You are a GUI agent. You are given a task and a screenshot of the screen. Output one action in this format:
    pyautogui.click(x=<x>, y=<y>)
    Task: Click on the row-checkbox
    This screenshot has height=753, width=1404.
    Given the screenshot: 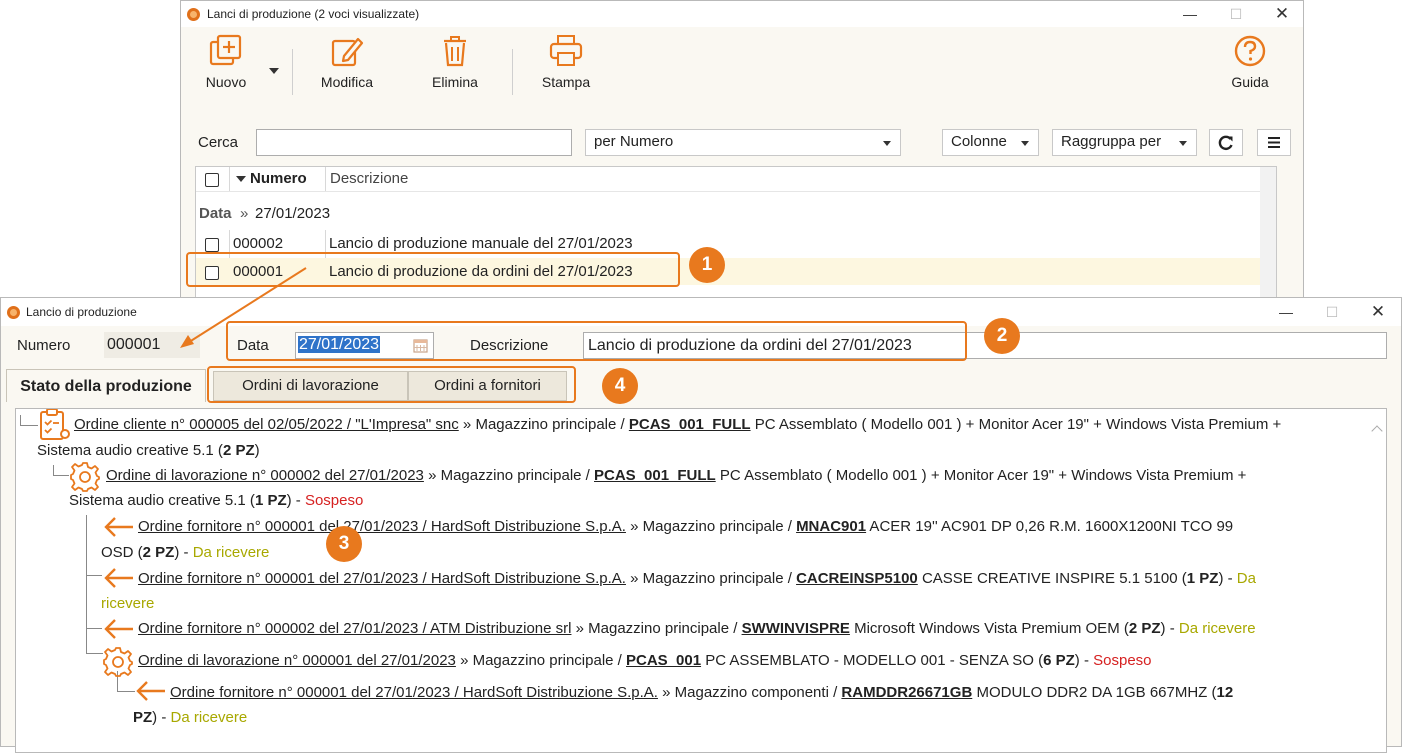 What is the action you would take?
    pyautogui.click(x=212, y=245)
    